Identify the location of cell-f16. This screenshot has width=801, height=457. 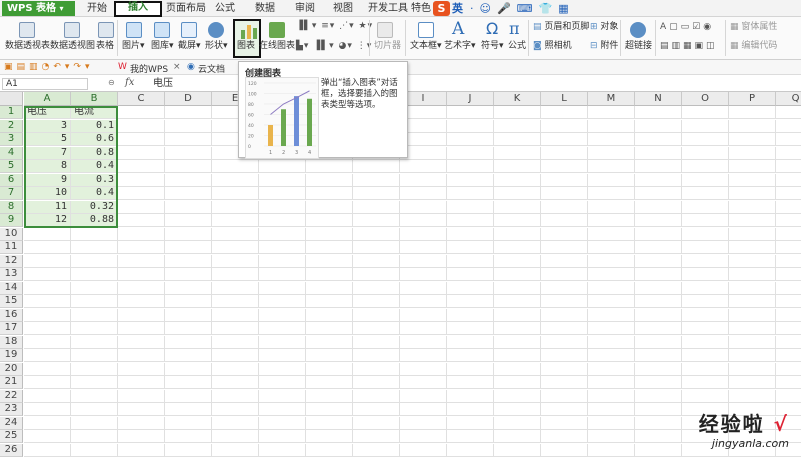
(282, 315).